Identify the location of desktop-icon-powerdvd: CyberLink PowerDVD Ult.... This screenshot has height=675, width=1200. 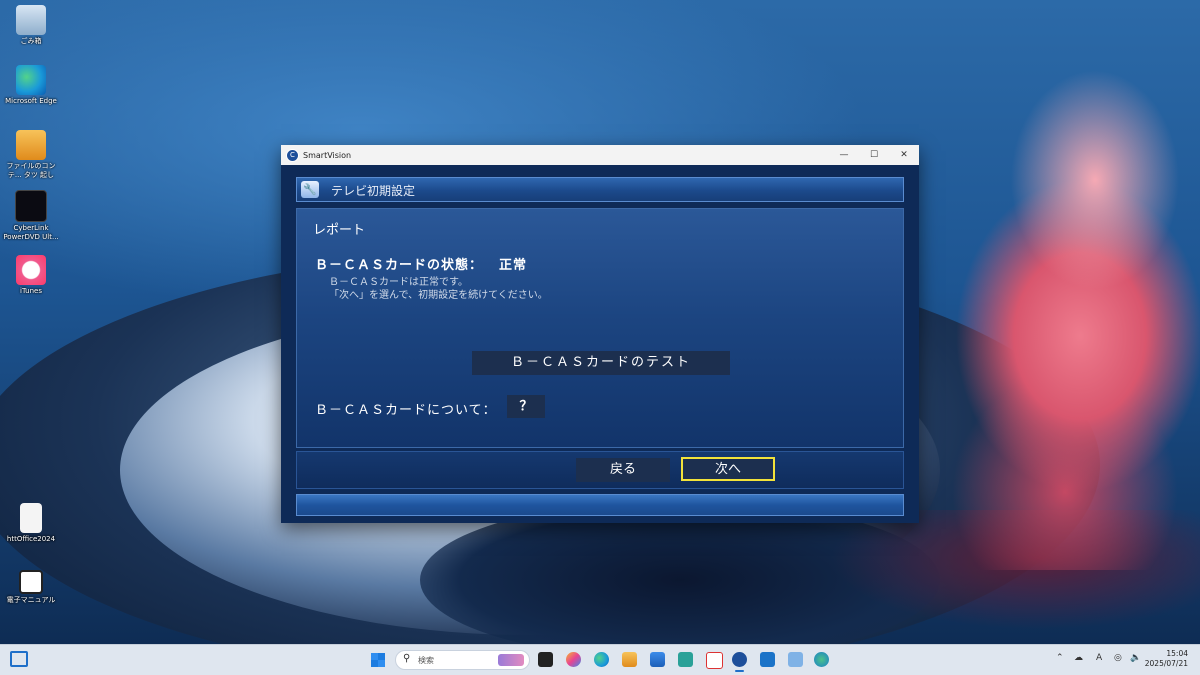
(31, 216).